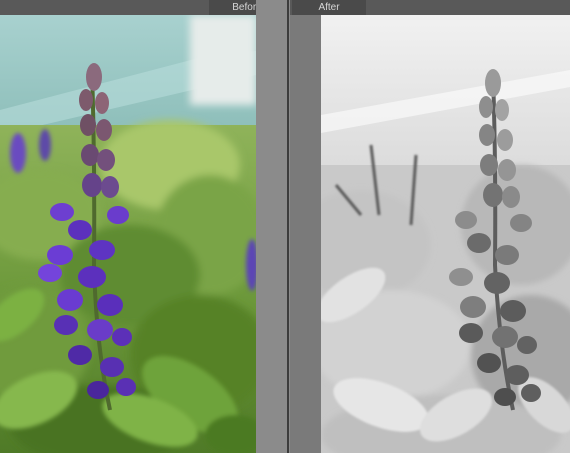  I want to click on split-divider, so click(273, 226).